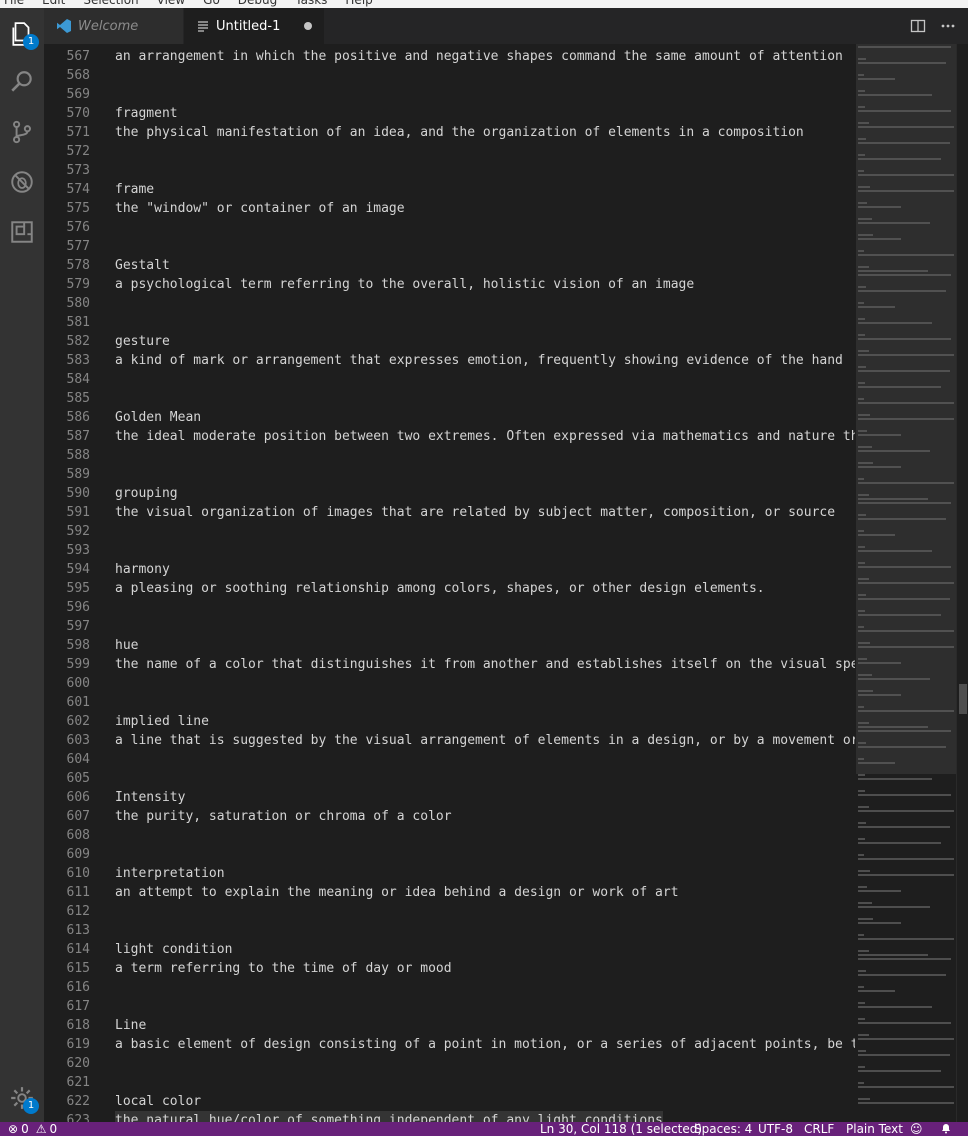  What do you see at coordinates (78, 588) in the screenshot?
I see `line-number: 595` at bounding box center [78, 588].